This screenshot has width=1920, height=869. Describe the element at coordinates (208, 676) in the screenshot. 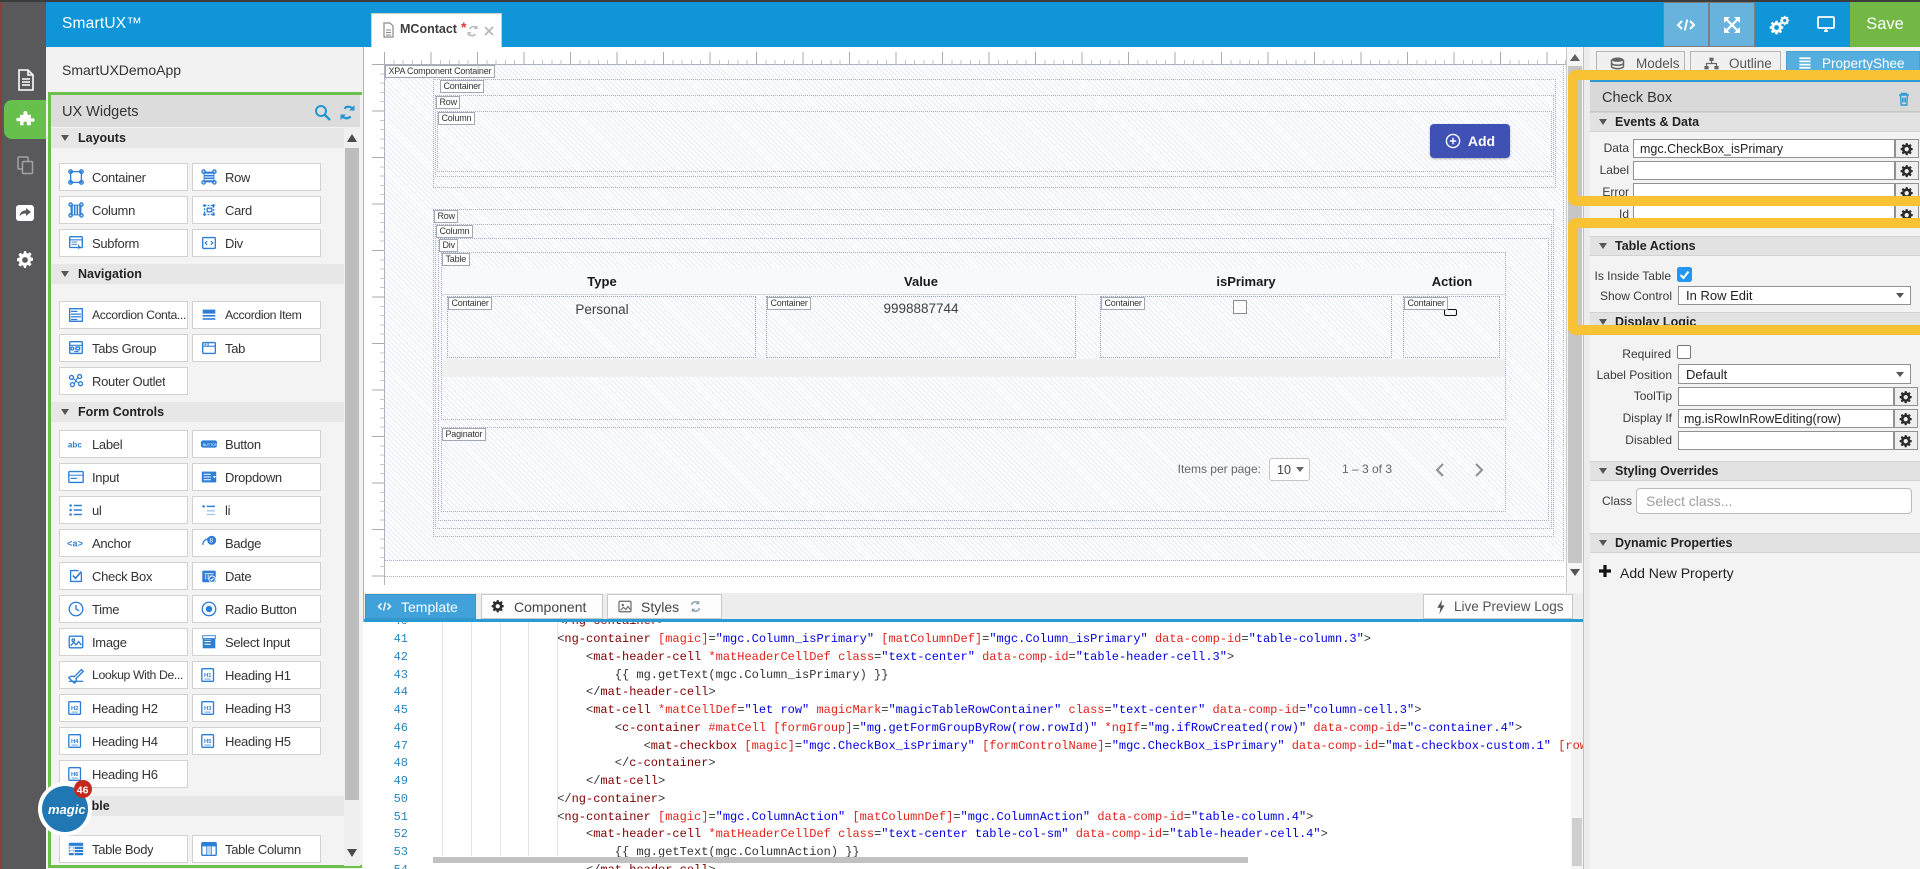

I see `svg-text: H1` at that location.